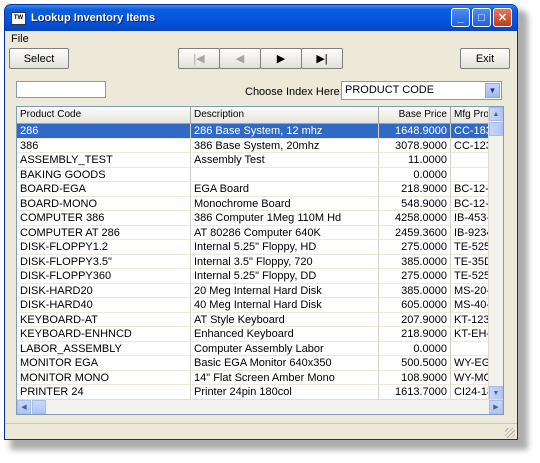 This screenshot has width=540, height=463. I want to click on cell-base-price: 218.9000, so click(415, 189).